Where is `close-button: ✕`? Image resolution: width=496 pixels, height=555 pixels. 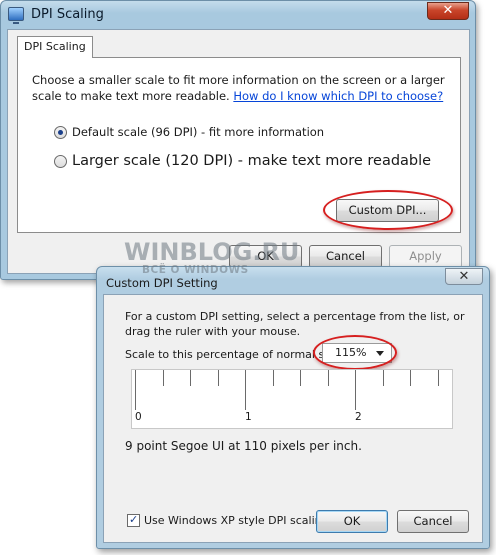 close-button: ✕ is located at coordinates (448, 11).